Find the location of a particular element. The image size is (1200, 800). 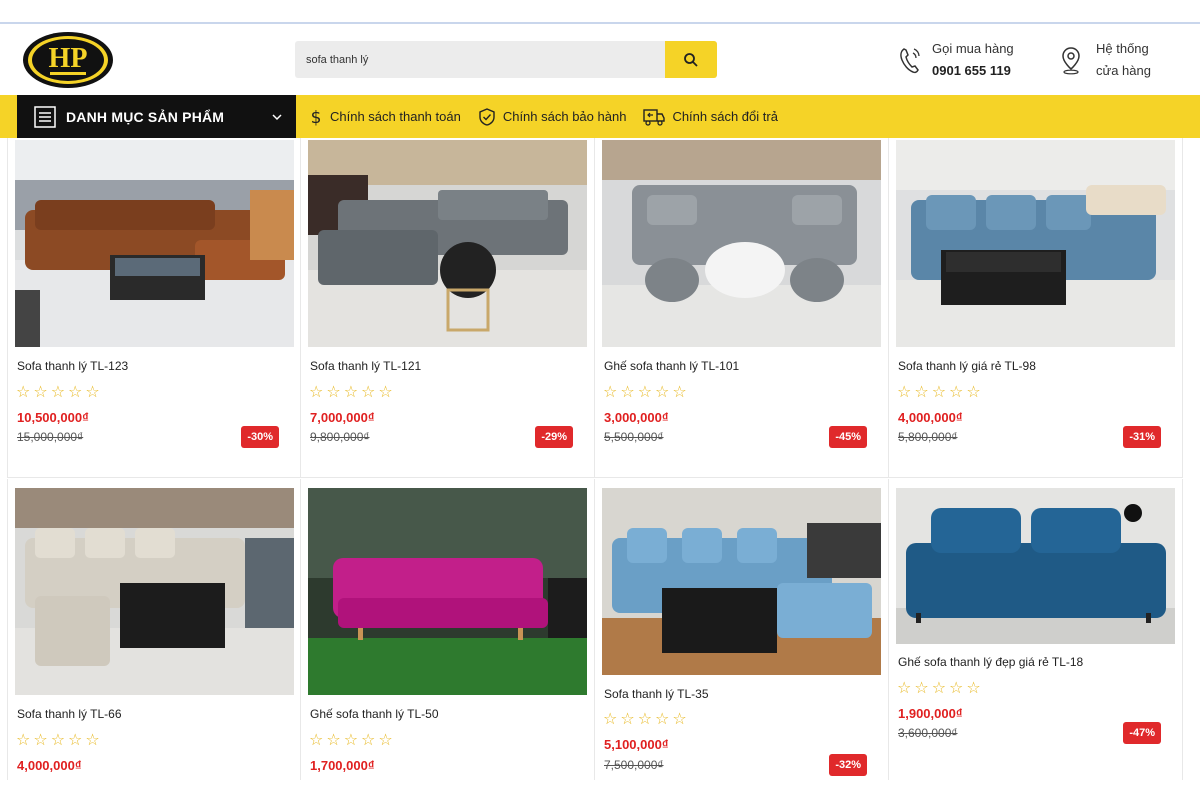

dollar-icon: $ is located at coordinates (316, 118).